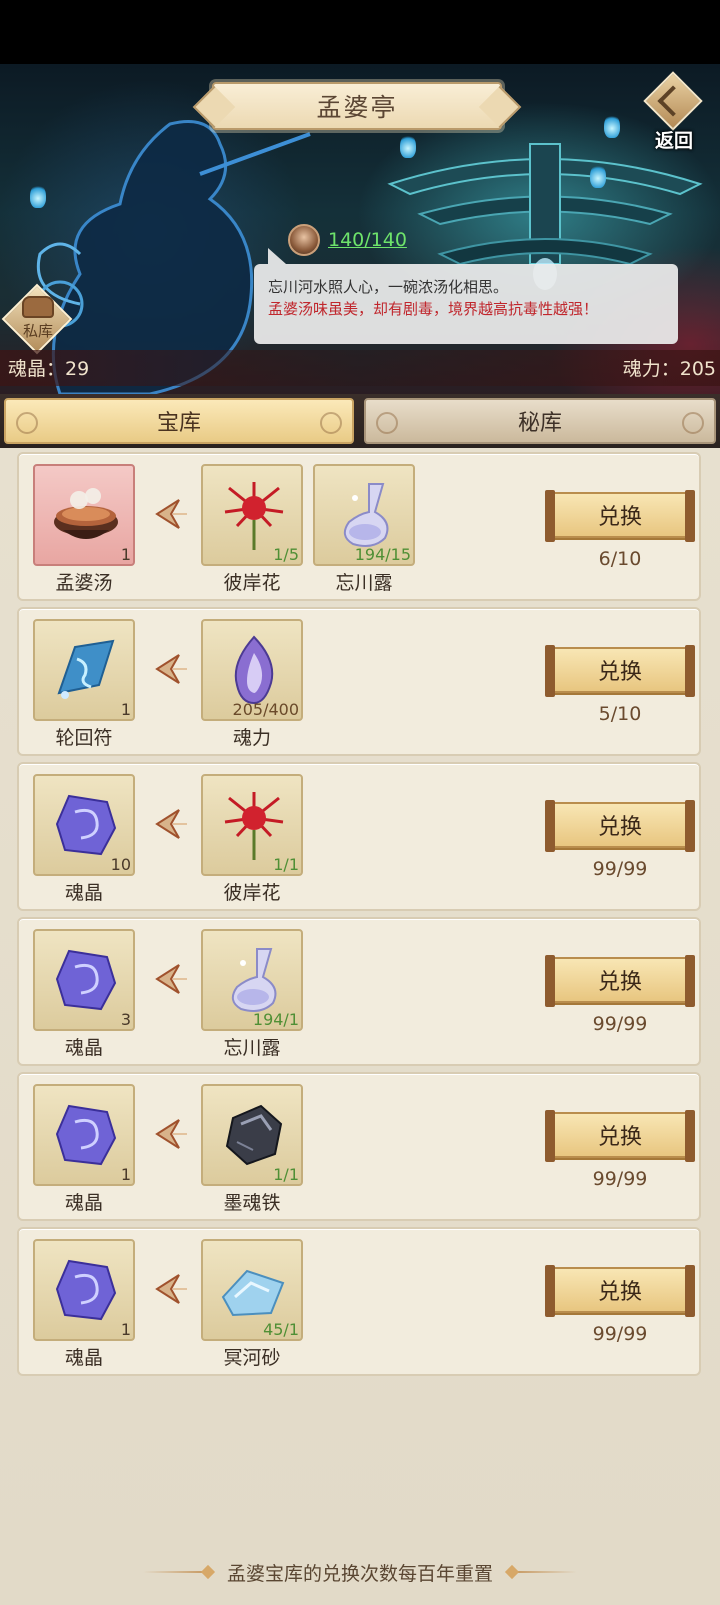  Describe the element at coordinates (84, 737) in the screenshot. I see `item-name: 轮回符` at that location.